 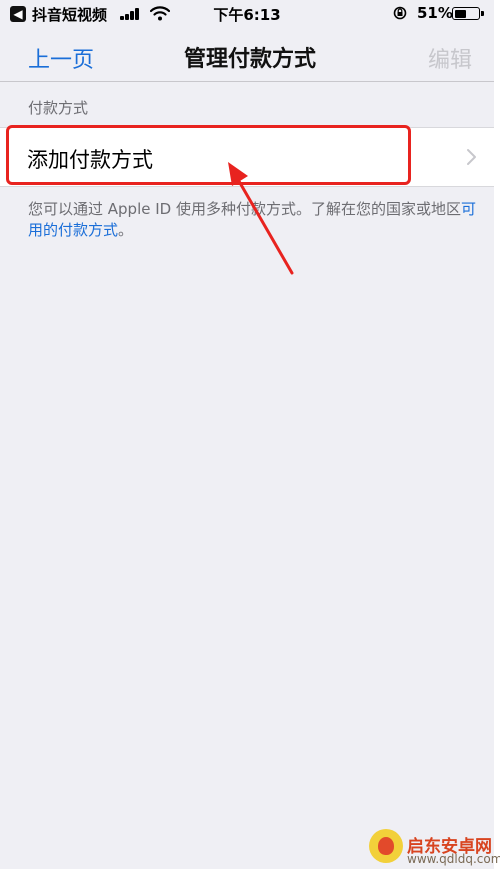 I want to click on screen-edge, so click(x=497, y=434).